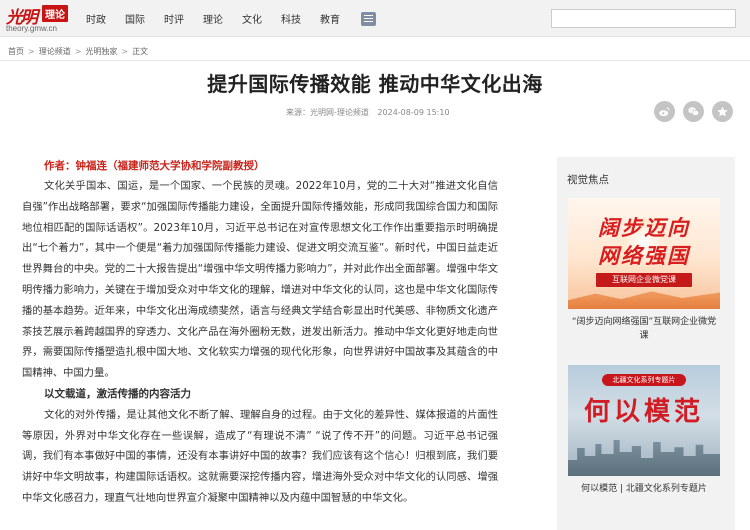 This screenshot has height=530, width=750. I want to click on weibo-icon, so click(664, 112).